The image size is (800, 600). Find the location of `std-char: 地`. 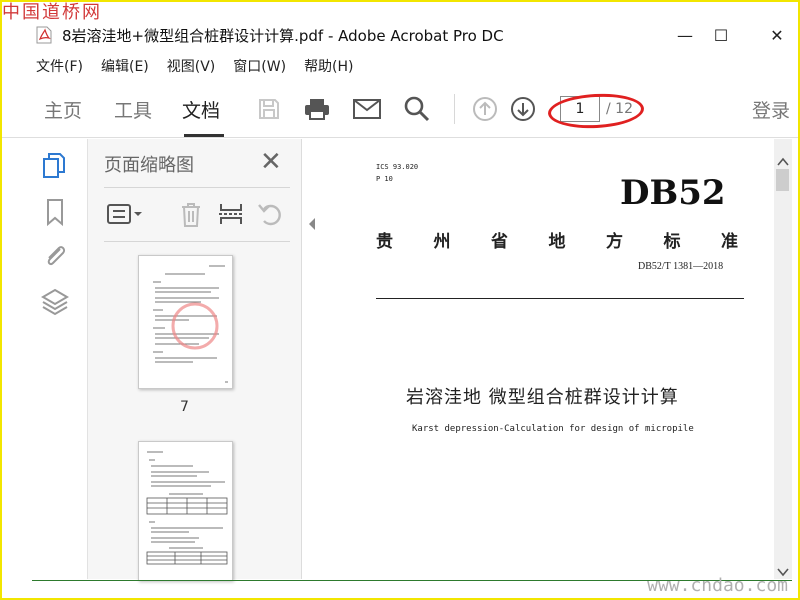

std-char: 地 is located at coordinates (557, 242).